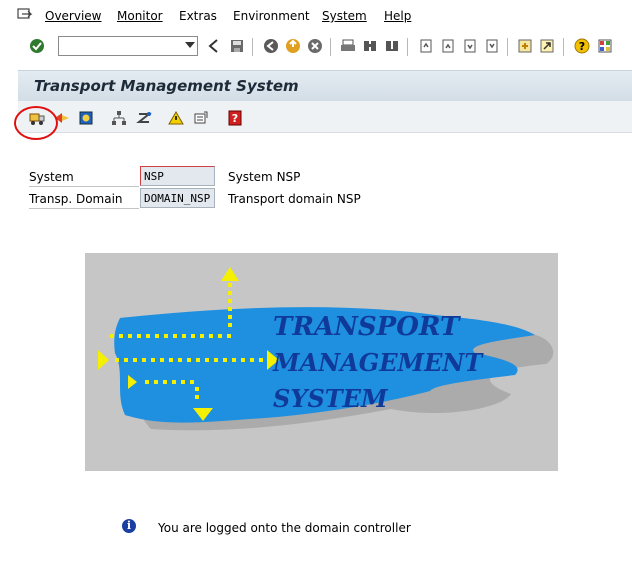 This screenshot has height=567, width=632. I want to click on menu-monitor: Monitor, so click(140, 16).